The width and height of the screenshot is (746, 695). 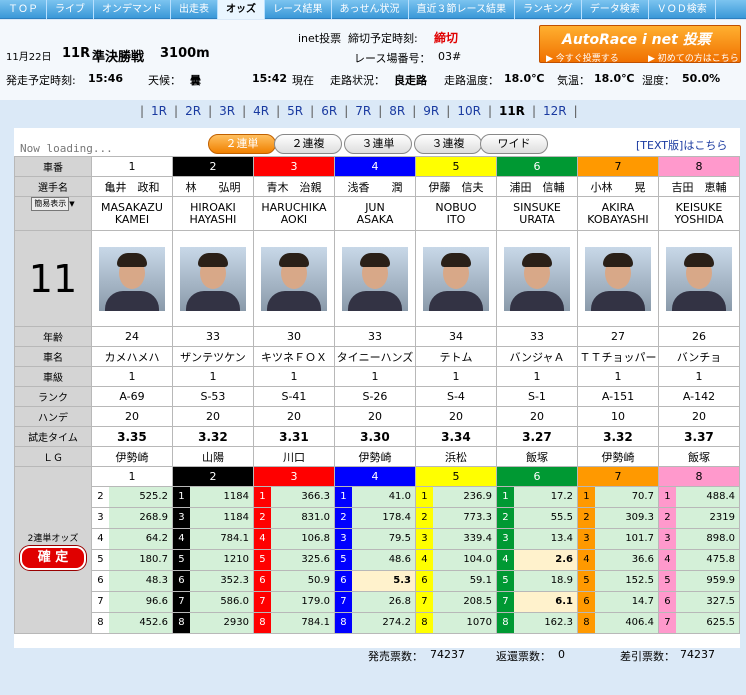 I want to click on race-tab-10R: 10R, so click(x=469, y=111).